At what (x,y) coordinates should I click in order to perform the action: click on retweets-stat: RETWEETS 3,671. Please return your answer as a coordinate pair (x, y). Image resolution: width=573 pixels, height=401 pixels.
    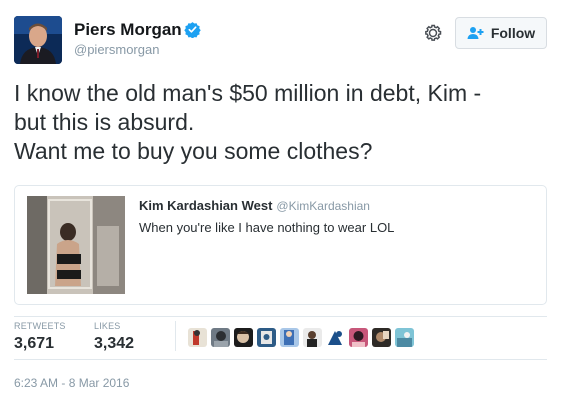
    Looking at the image, I should click on (40, 337).